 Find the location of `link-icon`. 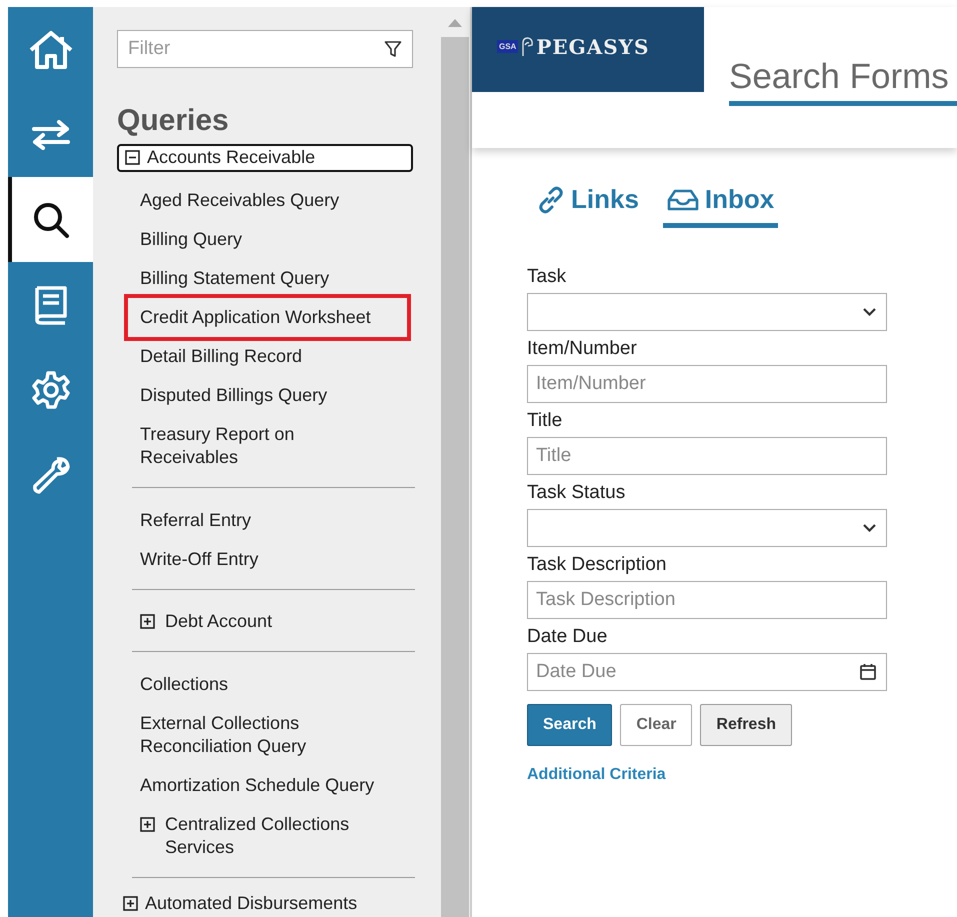

link-icon is located at coordinates (551, 200).